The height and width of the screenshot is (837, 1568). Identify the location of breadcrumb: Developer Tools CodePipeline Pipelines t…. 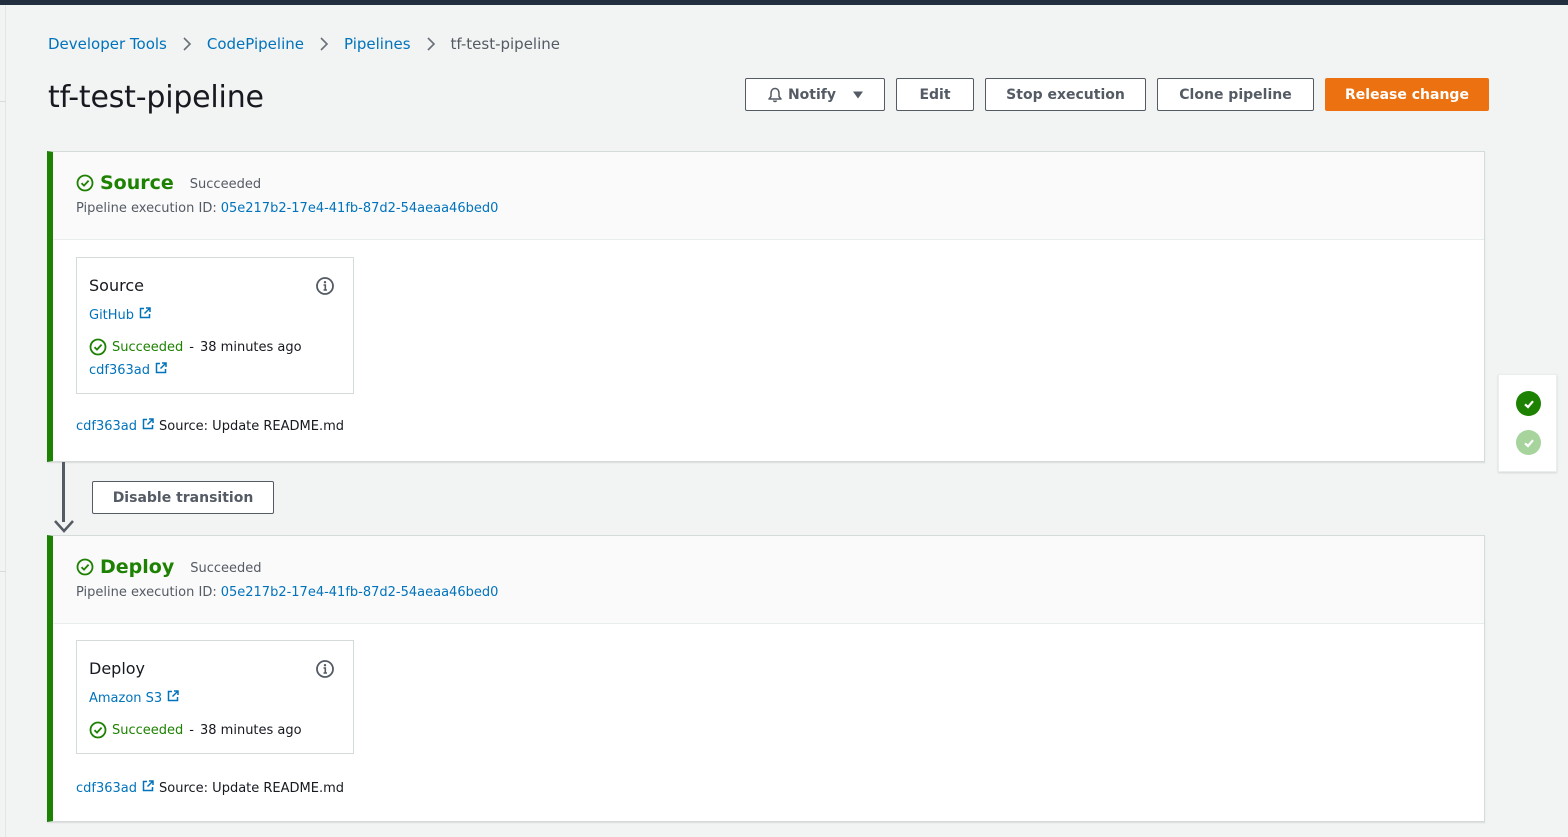
(304, 44).